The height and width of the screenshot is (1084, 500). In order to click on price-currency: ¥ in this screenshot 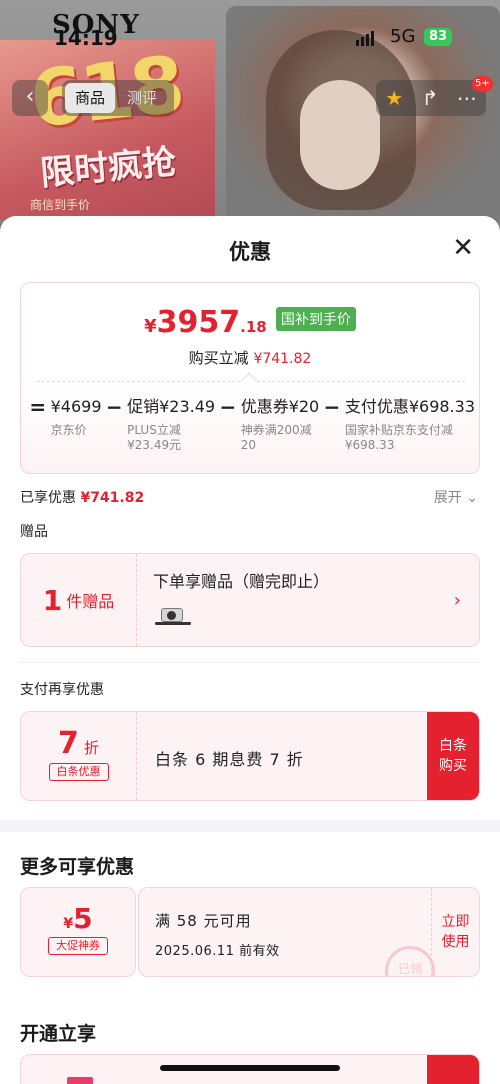, I will do `click(150, 326)`.